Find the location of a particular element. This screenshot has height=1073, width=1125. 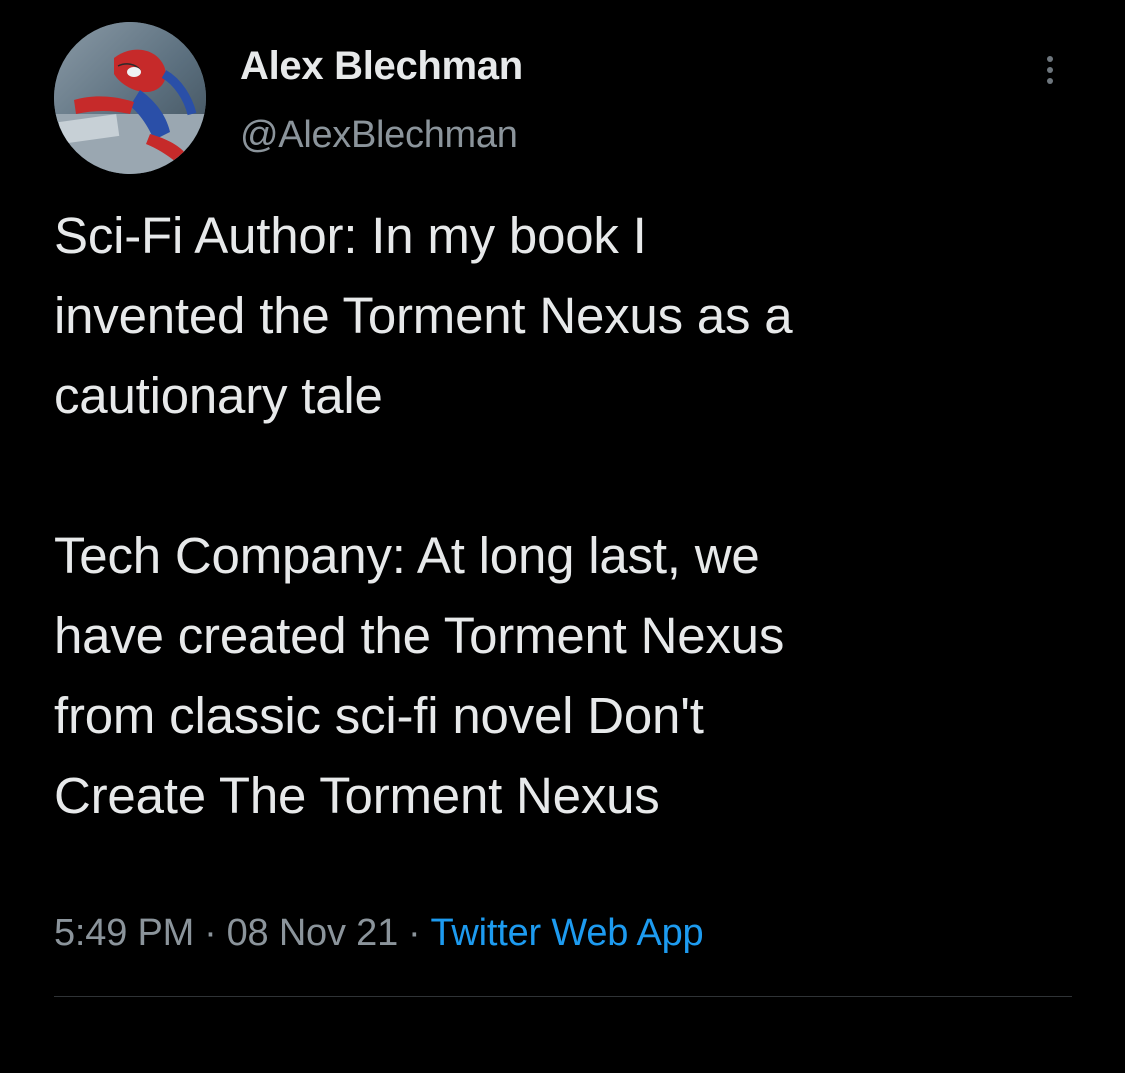

tweet-source-link: Twitter Web App is located at coordinates (567, 933).